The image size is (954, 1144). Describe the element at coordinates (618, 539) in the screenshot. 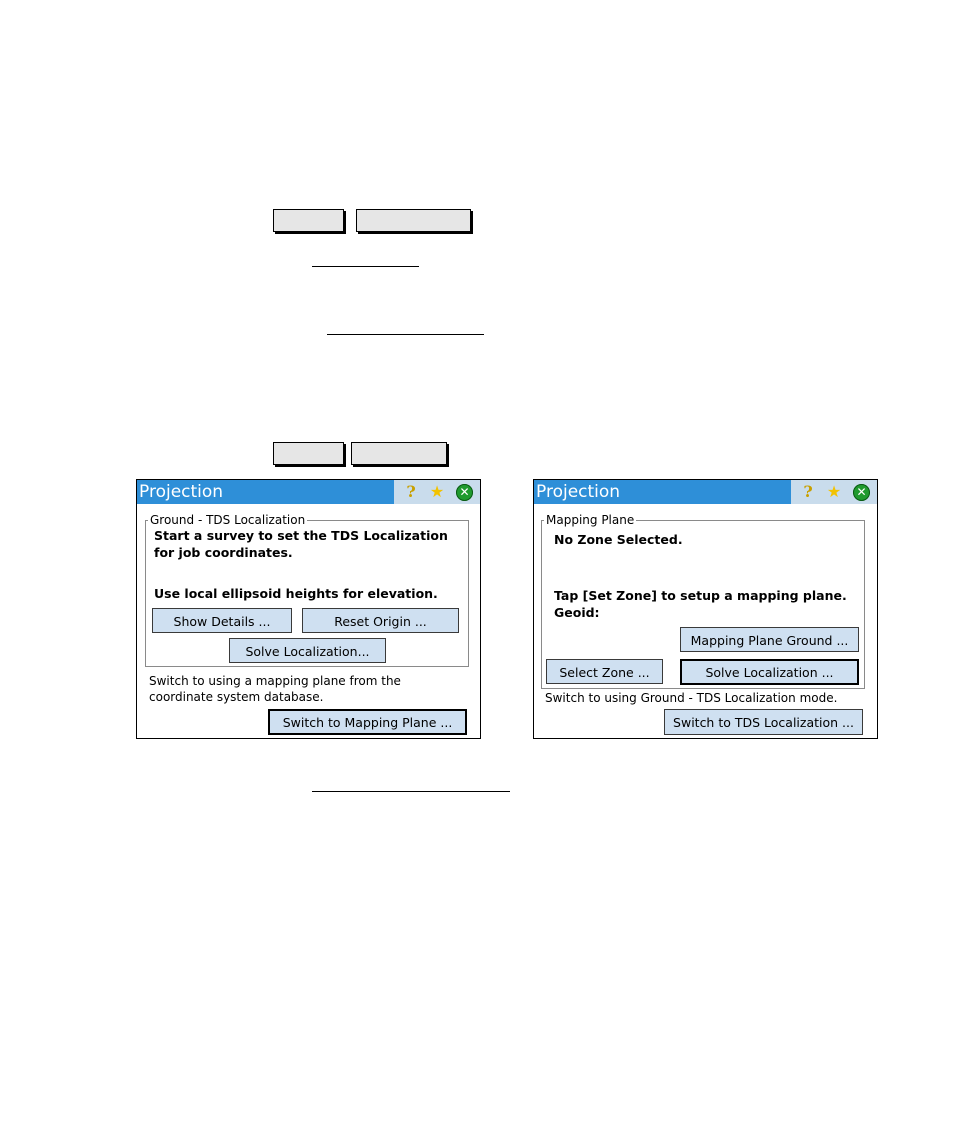

I see `zone-status: No Zone Selected.` at that location.